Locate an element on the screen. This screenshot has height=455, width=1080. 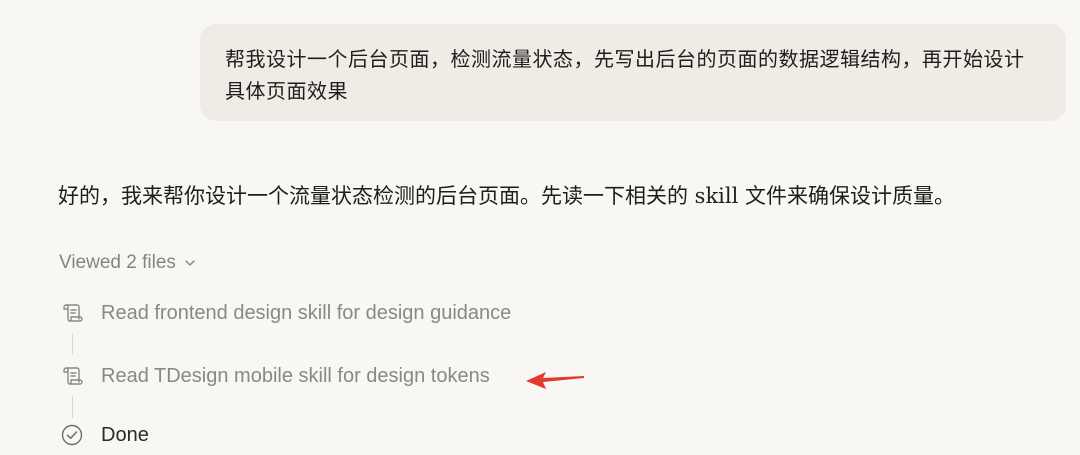
viewed-files-toggle: Viewed 2 files is located at coordinates (127, 263).